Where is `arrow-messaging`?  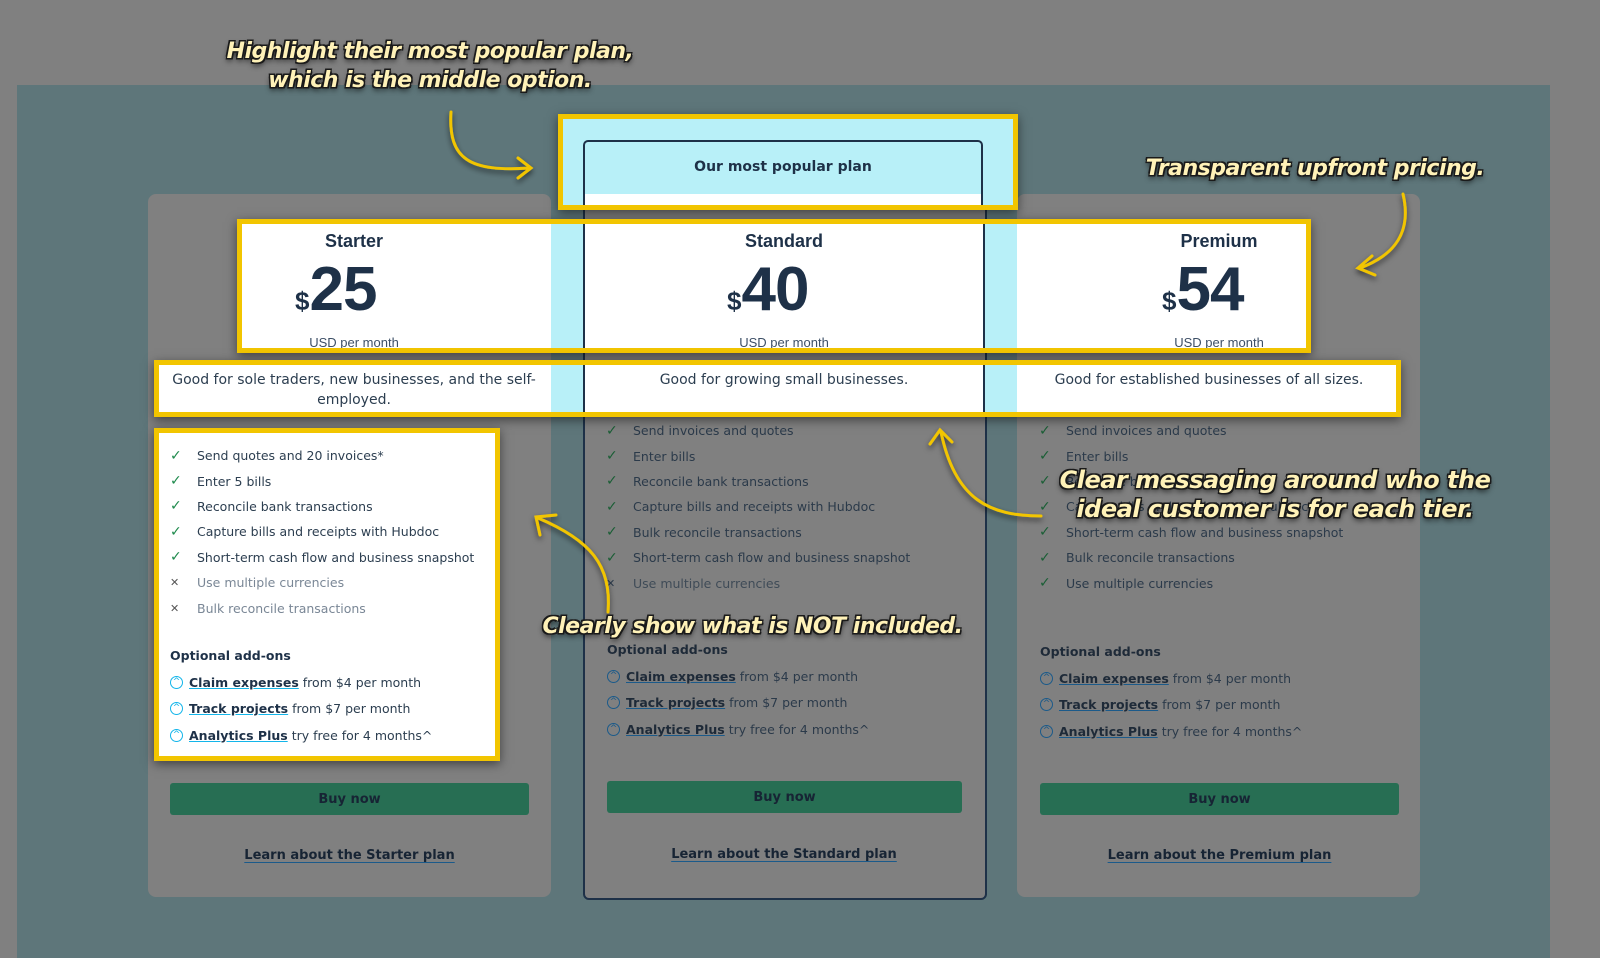
arrow-messaging is located at coordinates (985, 472).